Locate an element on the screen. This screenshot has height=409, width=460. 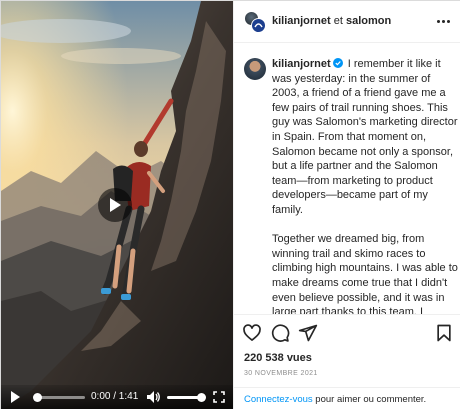
avatar-salomon is located at coordinates (258, 25).